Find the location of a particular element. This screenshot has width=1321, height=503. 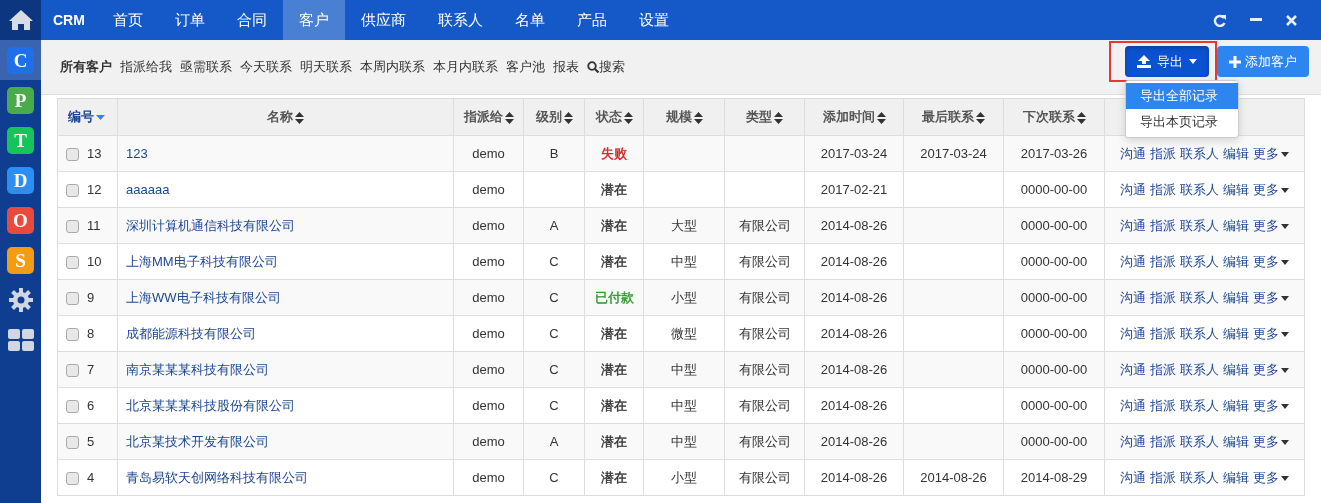

grid-icon is located at coordinates (20, 340).